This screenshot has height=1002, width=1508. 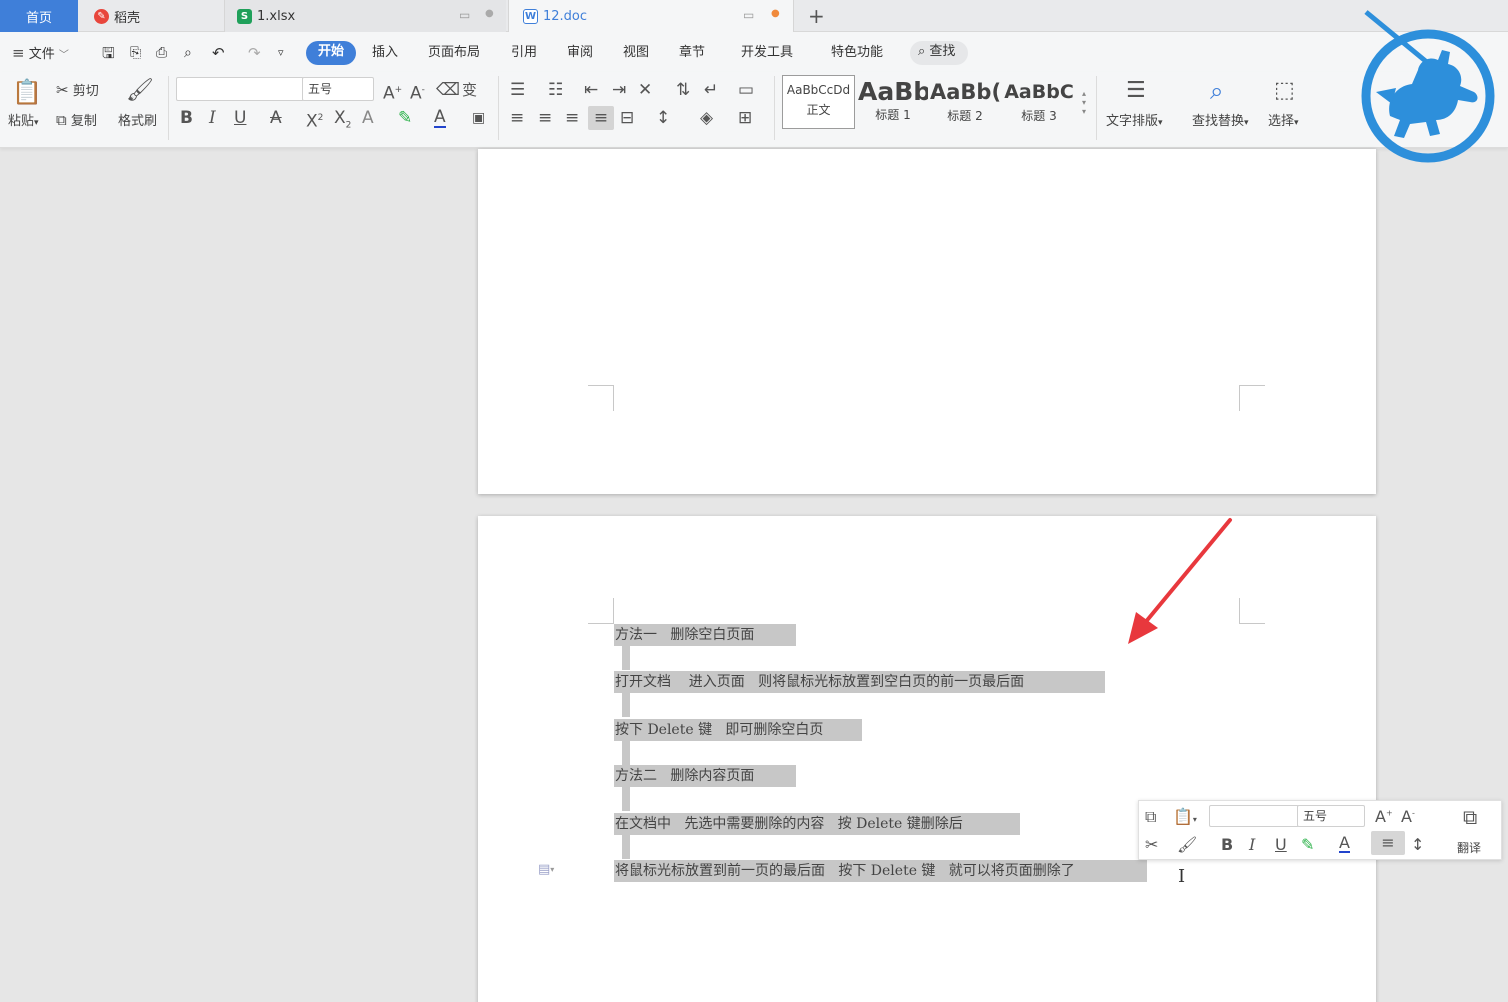 What do you see at coordinates (555, 90) in the screenshot?
I see `numbered-list-icon: ☷` at bounding box center [555, 90].